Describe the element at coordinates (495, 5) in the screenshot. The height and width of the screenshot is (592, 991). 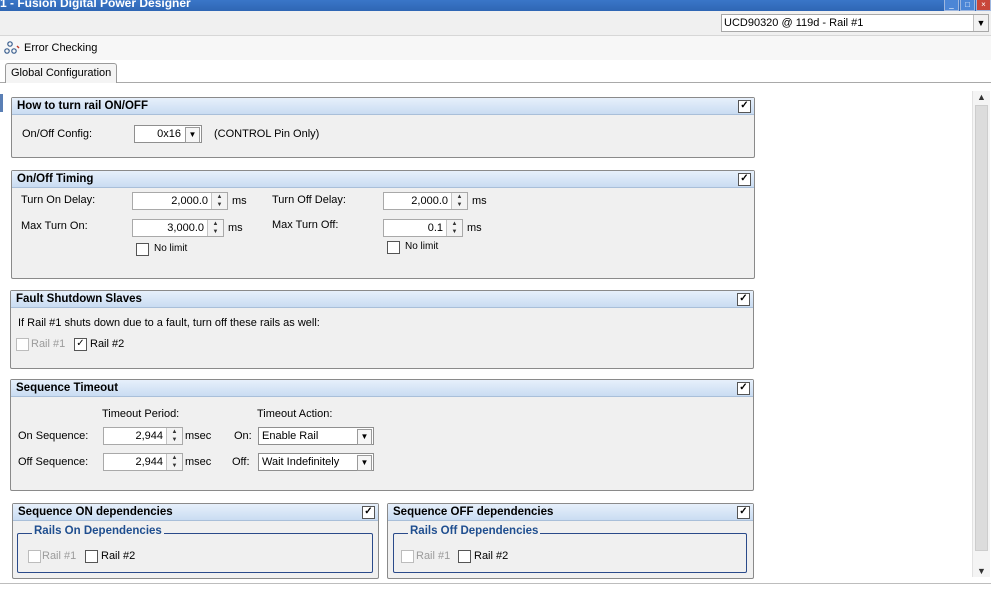
I see `window-titlebar: 1 - Fusion Digital Power Designer _ □ ×` at that location.